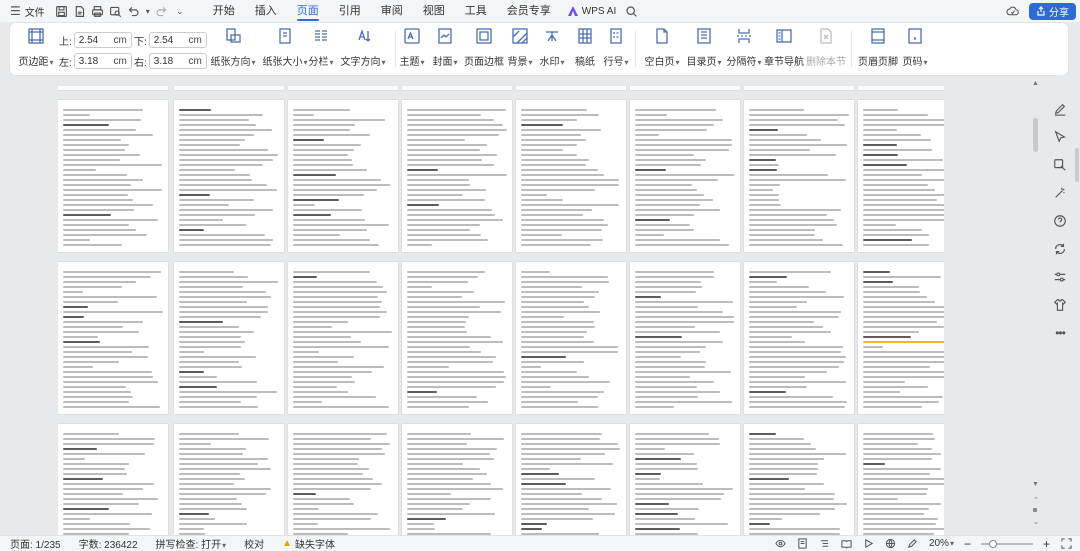 The image size is (1080, 551). I want to click on save-icon, so click(62, 11).